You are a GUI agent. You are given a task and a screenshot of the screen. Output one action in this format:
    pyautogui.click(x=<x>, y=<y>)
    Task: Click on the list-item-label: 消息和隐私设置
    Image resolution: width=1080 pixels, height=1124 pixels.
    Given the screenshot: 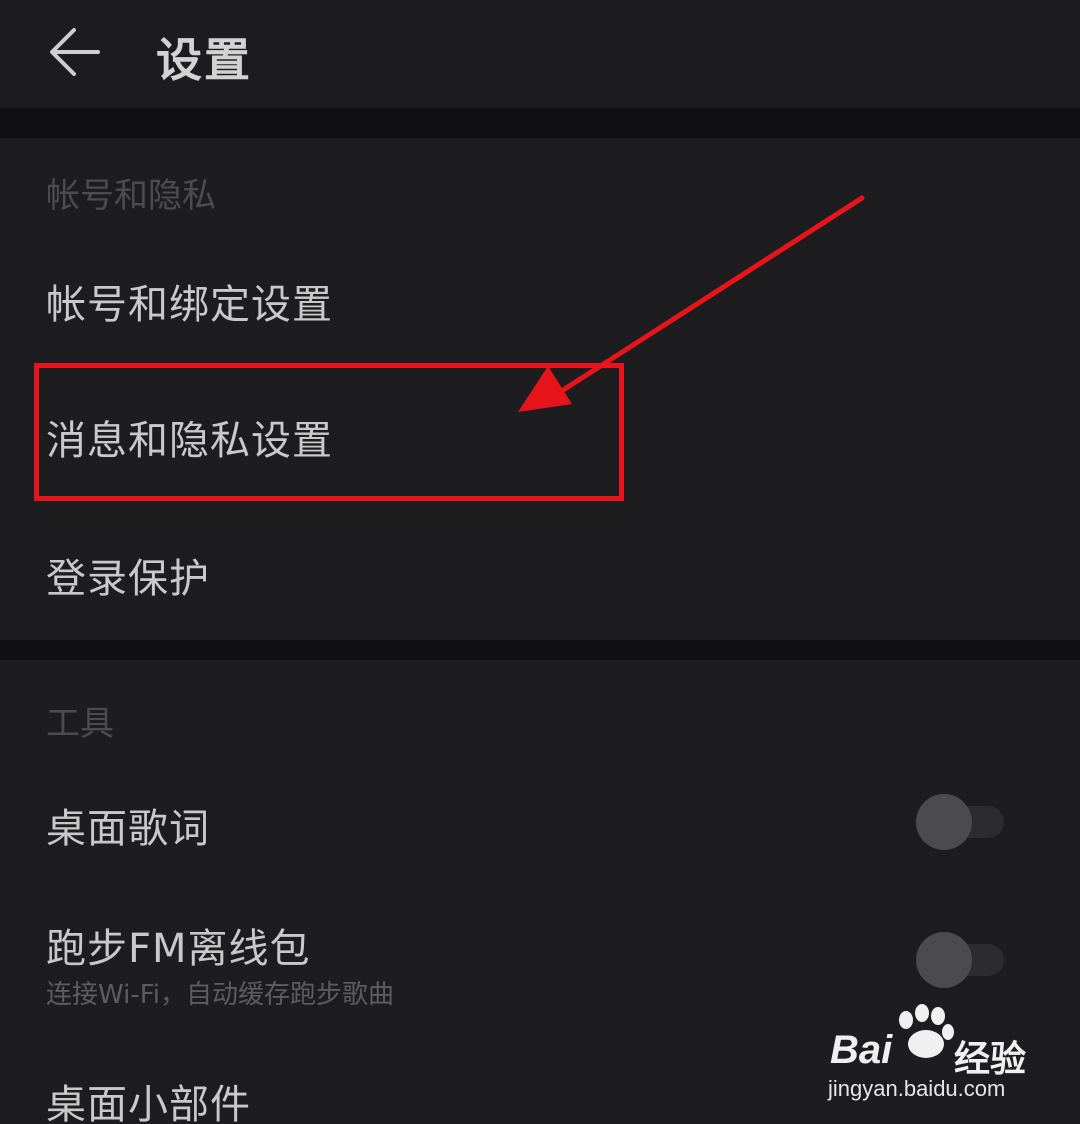 What is the action you would take?
    pyautogui.click(x=189, y=441)
    